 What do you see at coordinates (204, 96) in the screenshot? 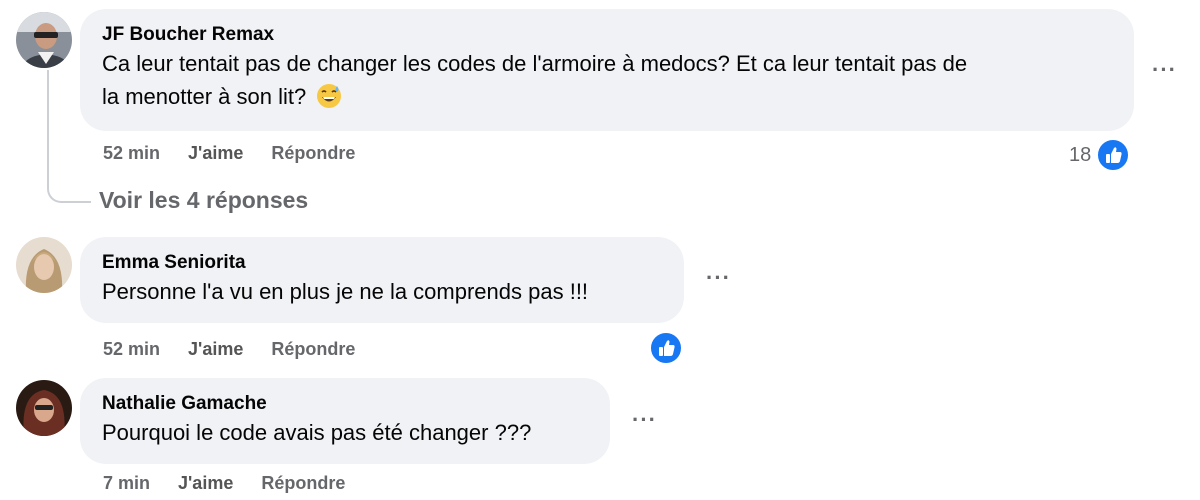
I see `comment-text-line-2: la menotter à son lit?` at bounding box center [204, 96].